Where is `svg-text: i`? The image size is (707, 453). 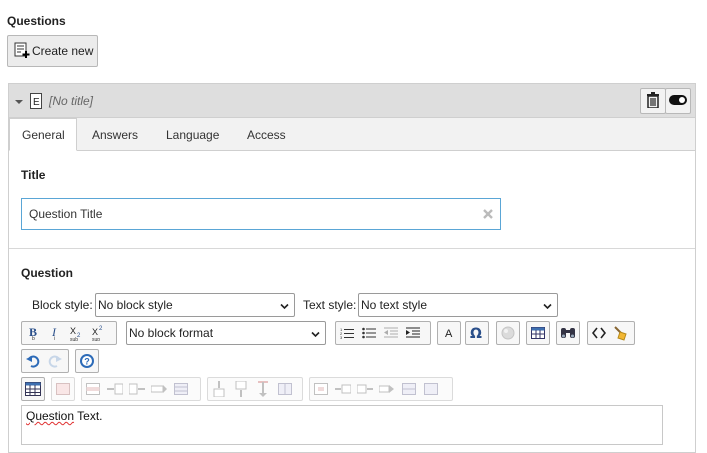
svg-text: i is located at coordinates (54, 338).